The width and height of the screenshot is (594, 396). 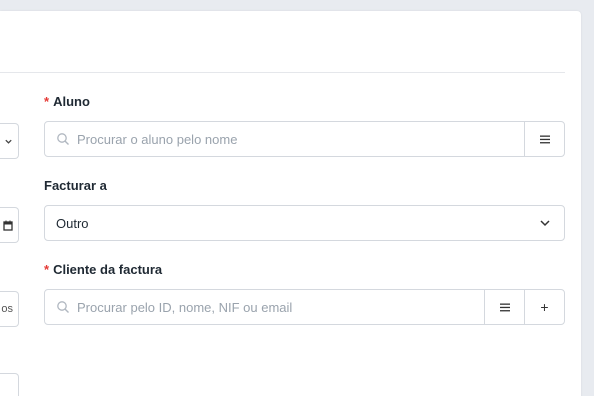 I want to click on cliente-search-field: Procurar pelo ID, nome, NIF ou email +, so click(x=304, y=307).